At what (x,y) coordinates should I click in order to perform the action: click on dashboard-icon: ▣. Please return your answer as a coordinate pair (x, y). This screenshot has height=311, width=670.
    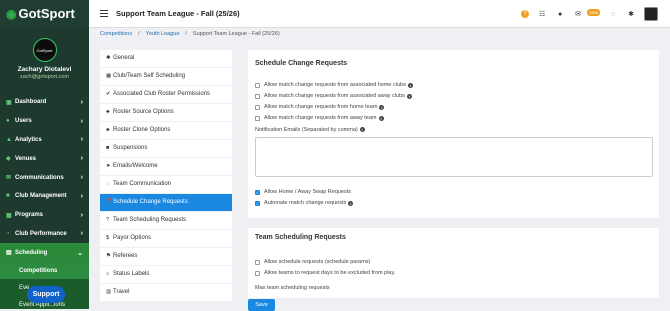
    Looking at the image, I should click on (9, 102).